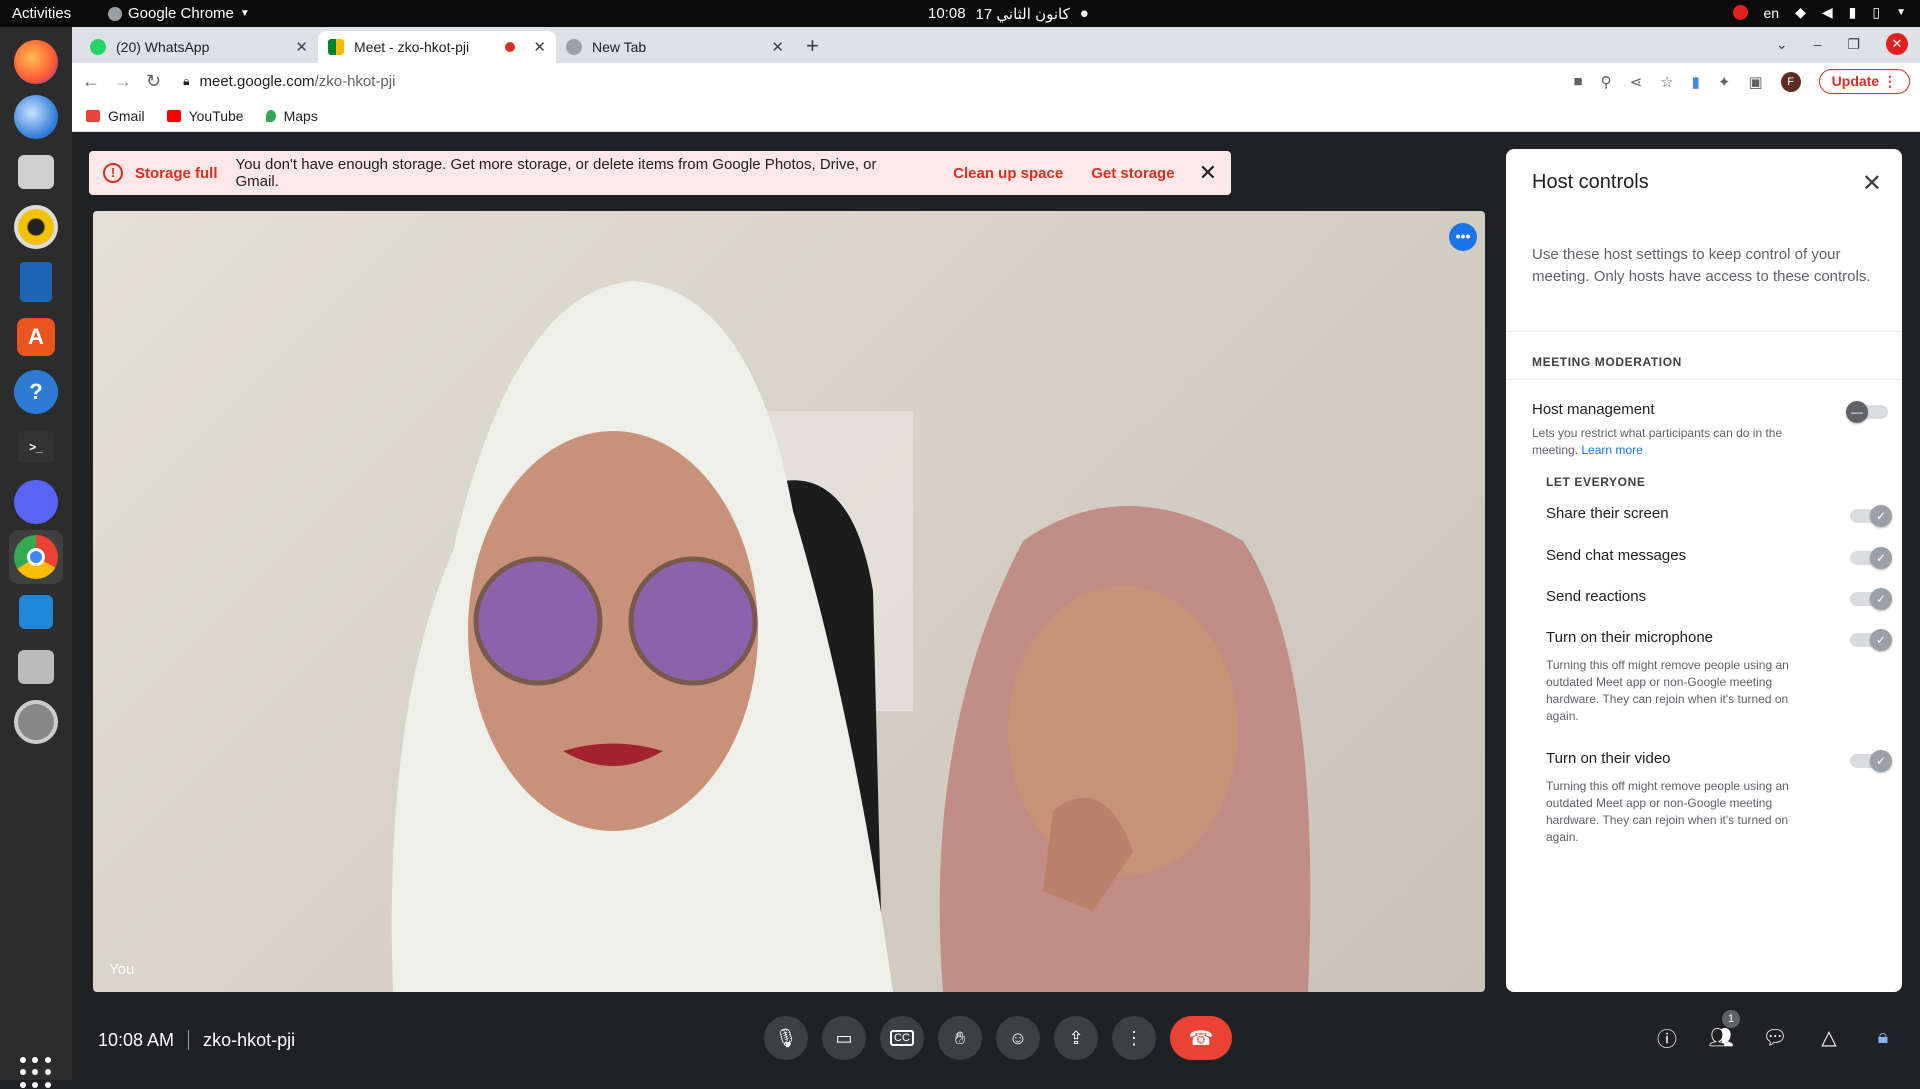 The height and width of the screenshot is (1089, 1920). What do you see at coordinates (1724, 1030) in the screenshot?
I see `people-button: 👥︎ 1` at bounding box center [1724, 1030].